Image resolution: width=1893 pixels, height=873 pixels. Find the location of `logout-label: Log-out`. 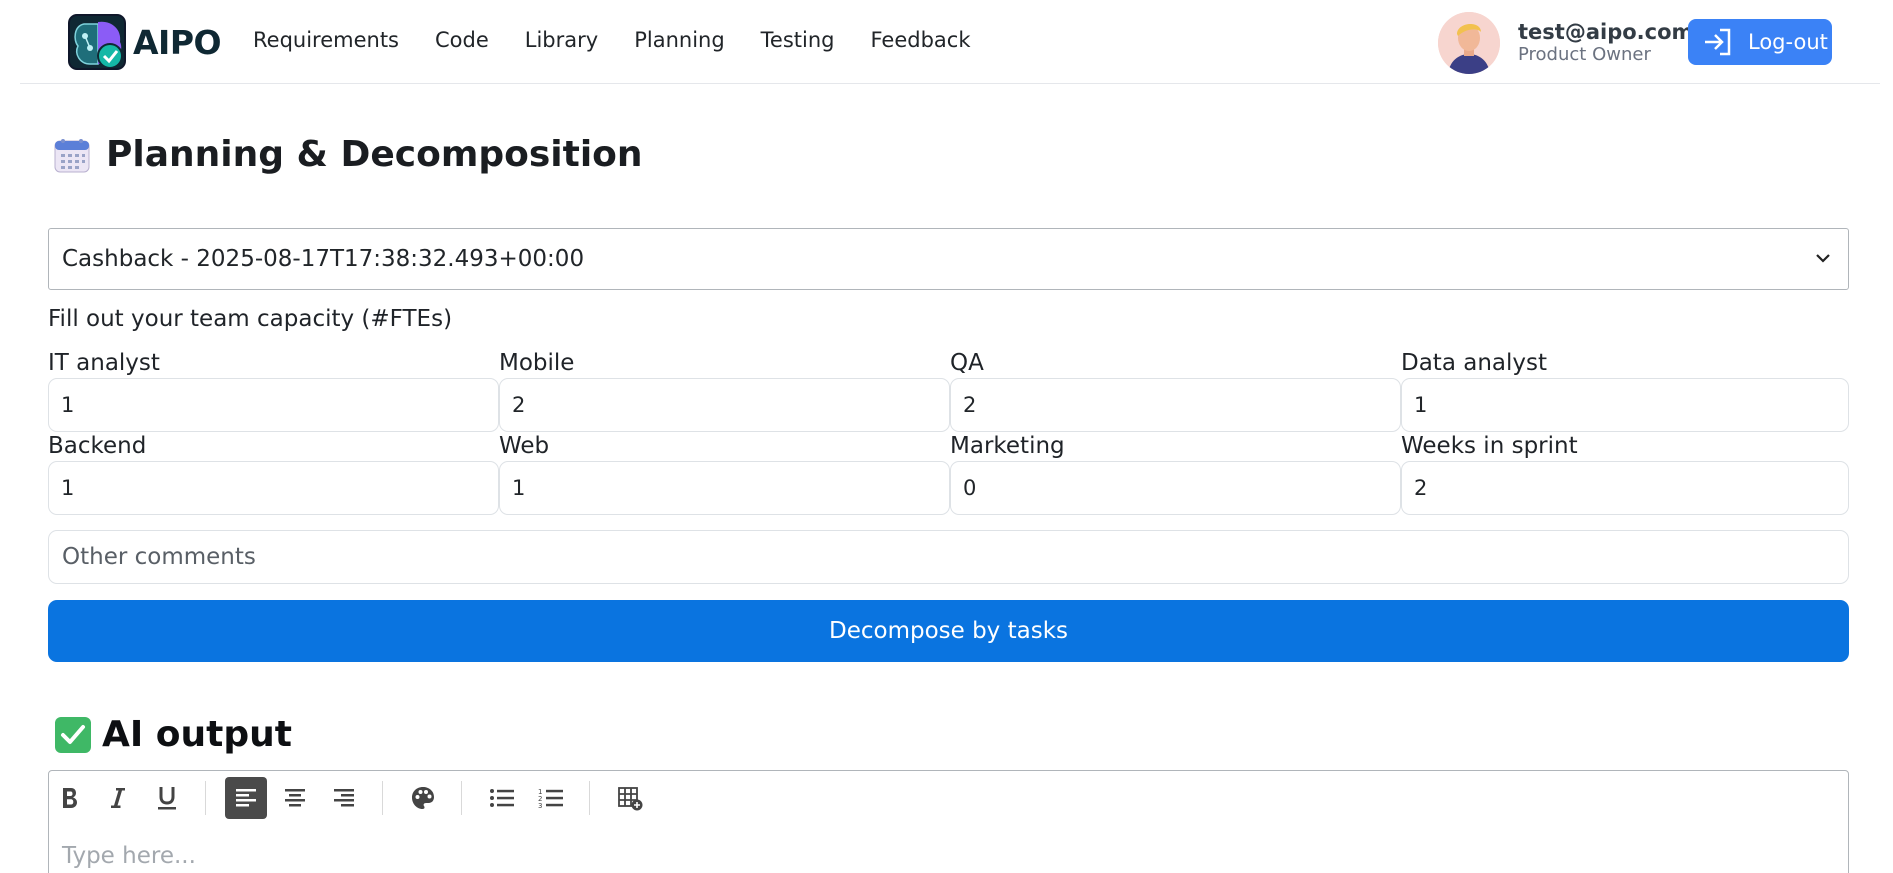

logout-label: Log-out is located at coordinates (1788, 42).